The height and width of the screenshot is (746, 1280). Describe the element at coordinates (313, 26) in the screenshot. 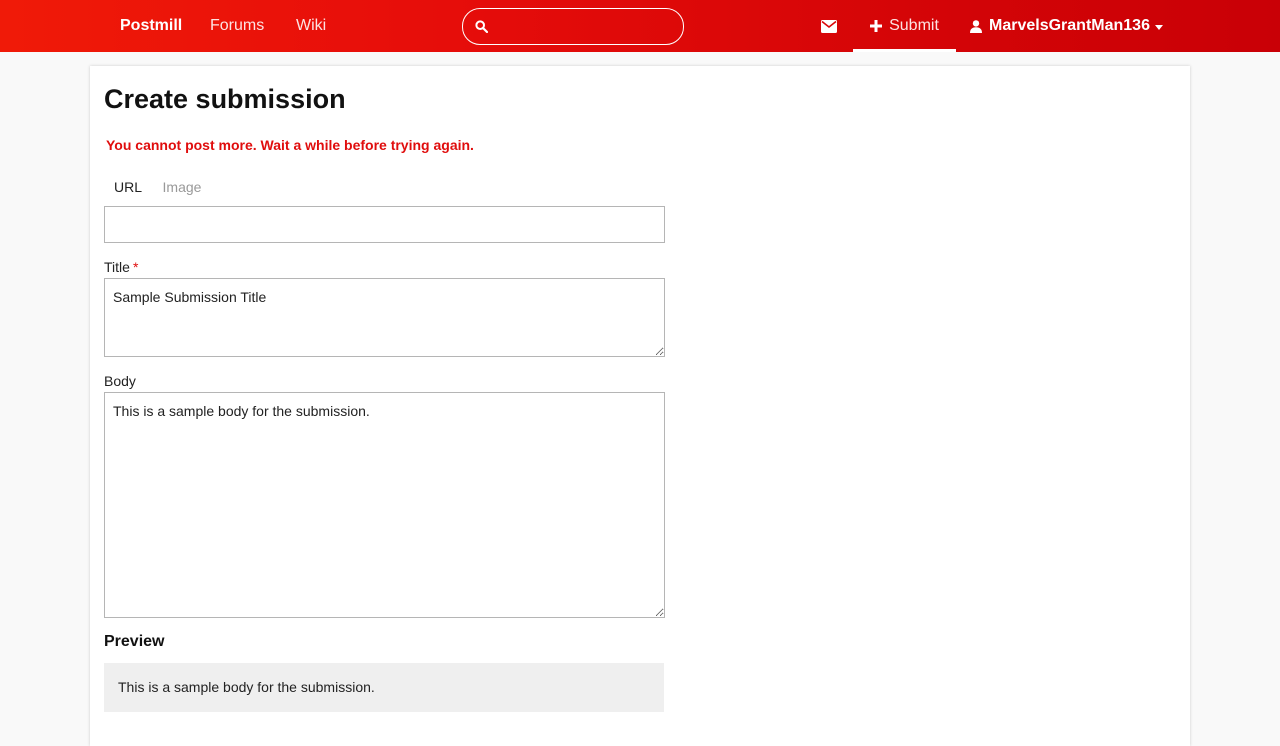

I see `nav-wiki-link: Wiki` at that location.